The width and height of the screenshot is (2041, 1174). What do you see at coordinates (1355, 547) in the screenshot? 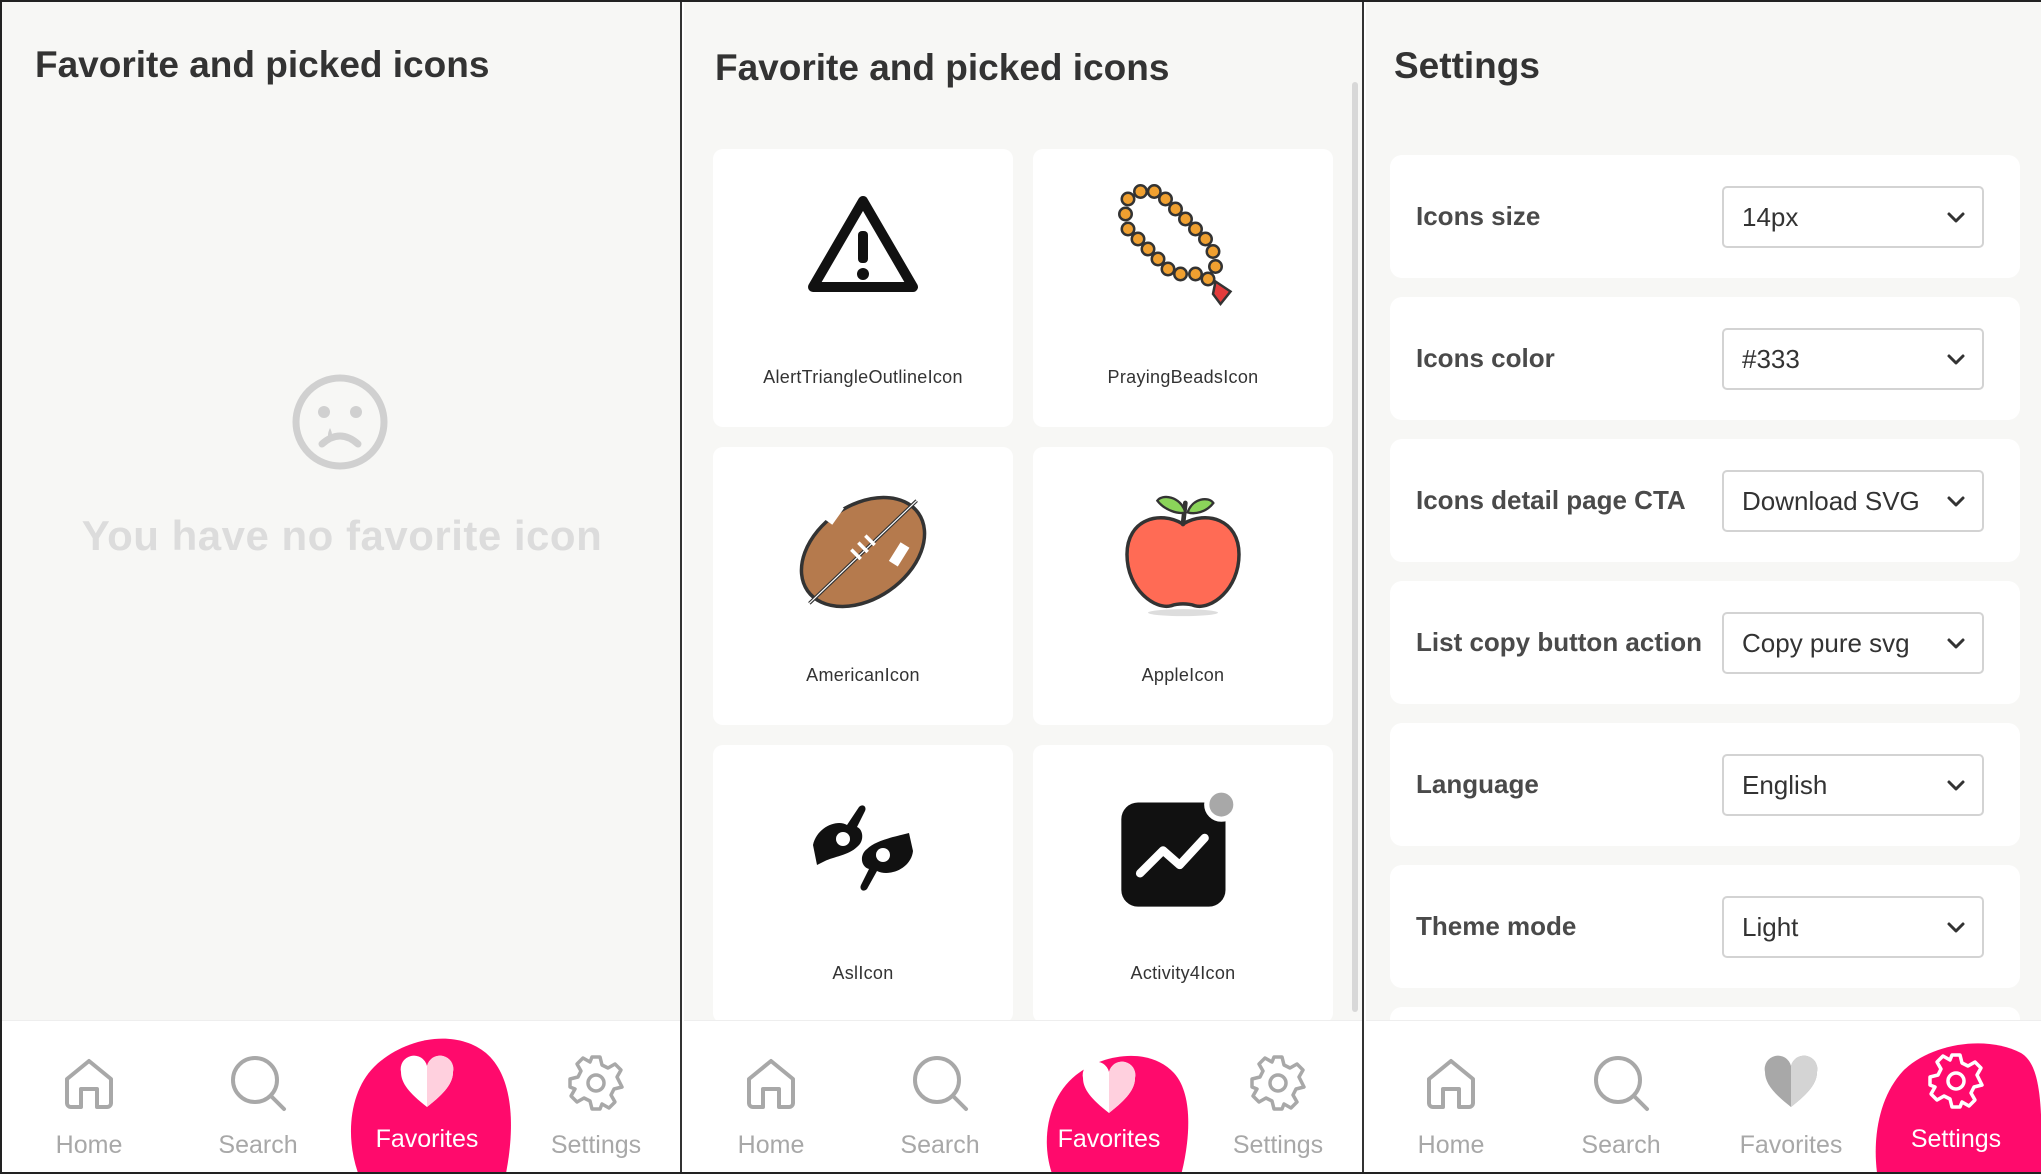
I see `scrollbar` at bounding box center [1355, 547].